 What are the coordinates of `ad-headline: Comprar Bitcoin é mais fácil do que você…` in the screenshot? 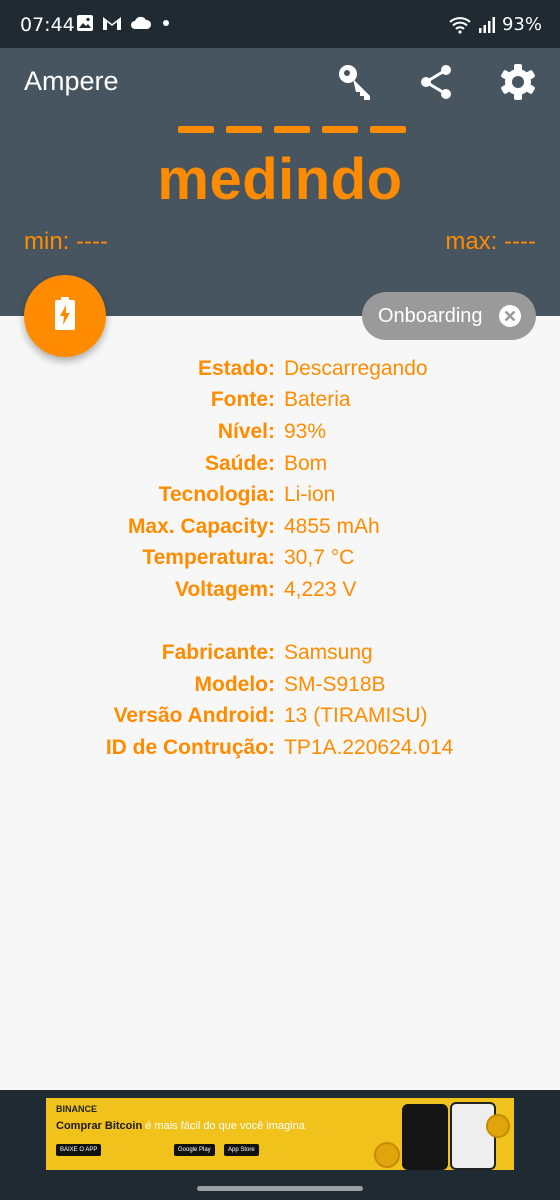 It's located at (180, 1126).